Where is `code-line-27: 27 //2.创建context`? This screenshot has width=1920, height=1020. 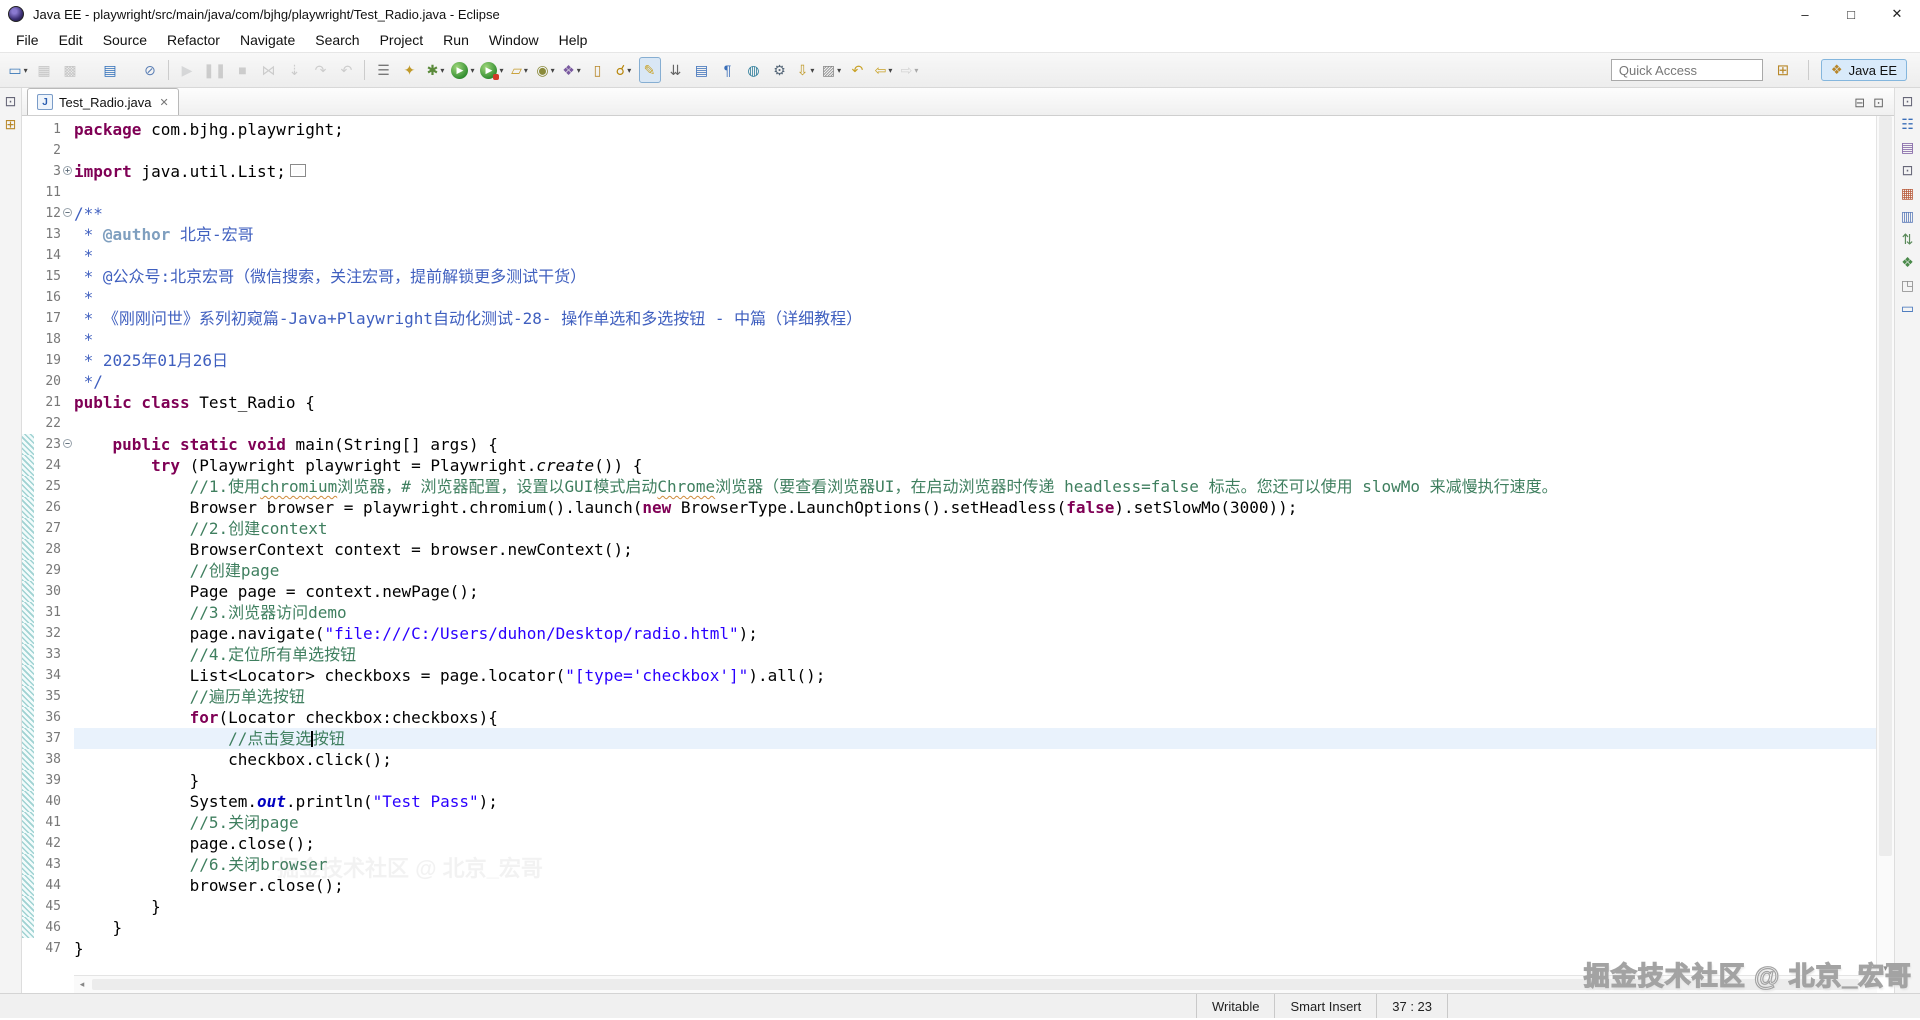 code-line-27: 27 //2.创建context is located at coordinates (958, 528).